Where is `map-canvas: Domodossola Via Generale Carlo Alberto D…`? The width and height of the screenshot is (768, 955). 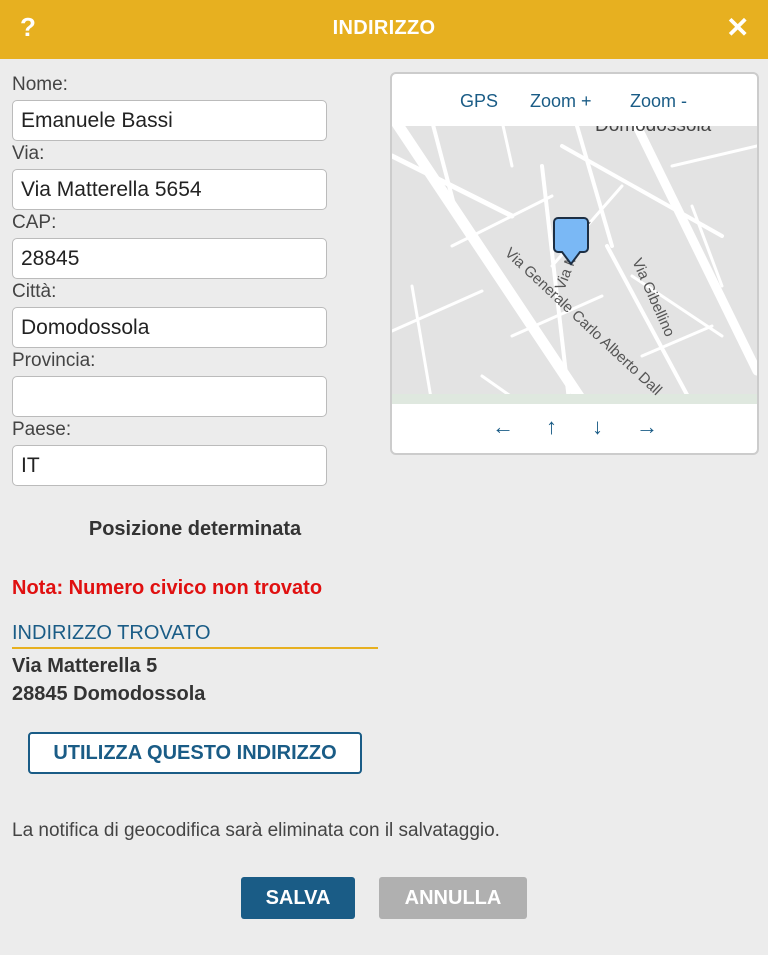
map-canvas: Domodossola Via Generale Carlo Alberto D… is located at coordinates (574, 265).